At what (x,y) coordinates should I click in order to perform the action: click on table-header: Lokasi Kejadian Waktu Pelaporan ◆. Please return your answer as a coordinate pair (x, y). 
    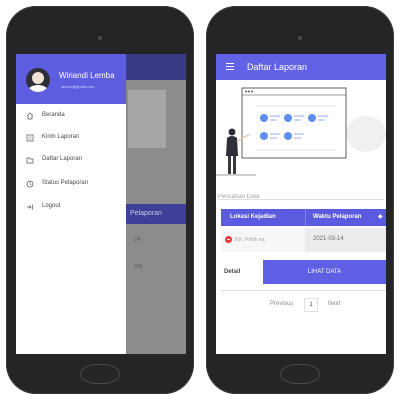
    Looking at the image, I should click on (303, 217).